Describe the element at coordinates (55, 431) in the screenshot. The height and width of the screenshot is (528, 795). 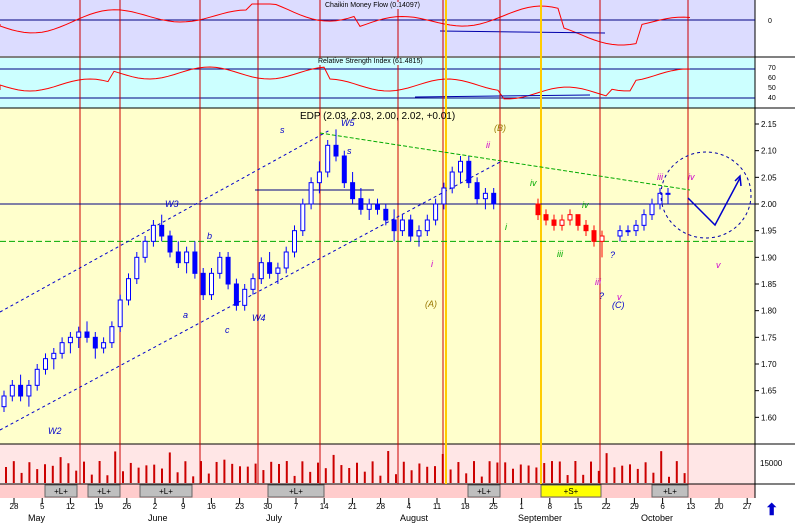
I see `wave-label: W2` at that location.